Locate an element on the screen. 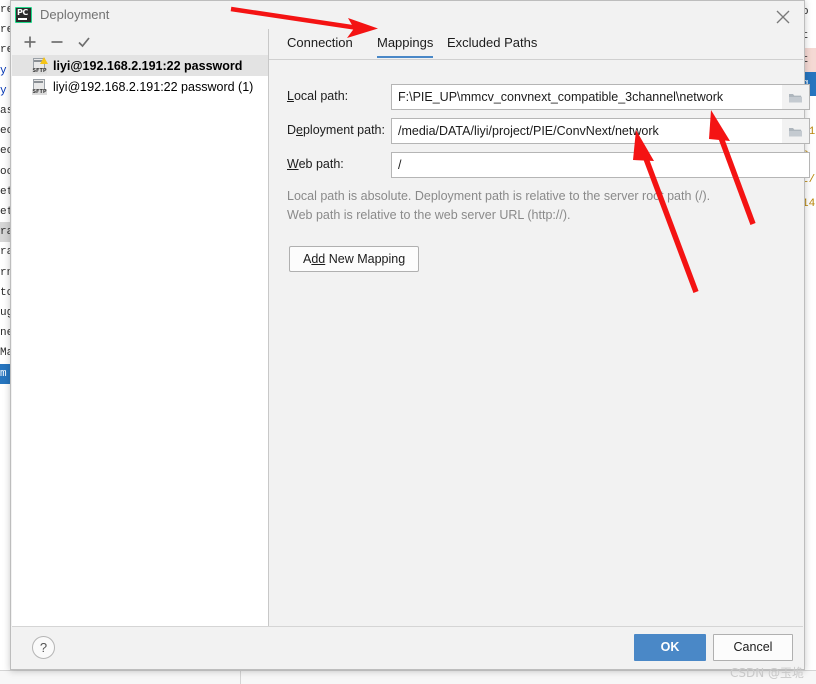 The height and width of the screenshot is (684, 816). server-list-toolbar is located at coordinates (140, 42).